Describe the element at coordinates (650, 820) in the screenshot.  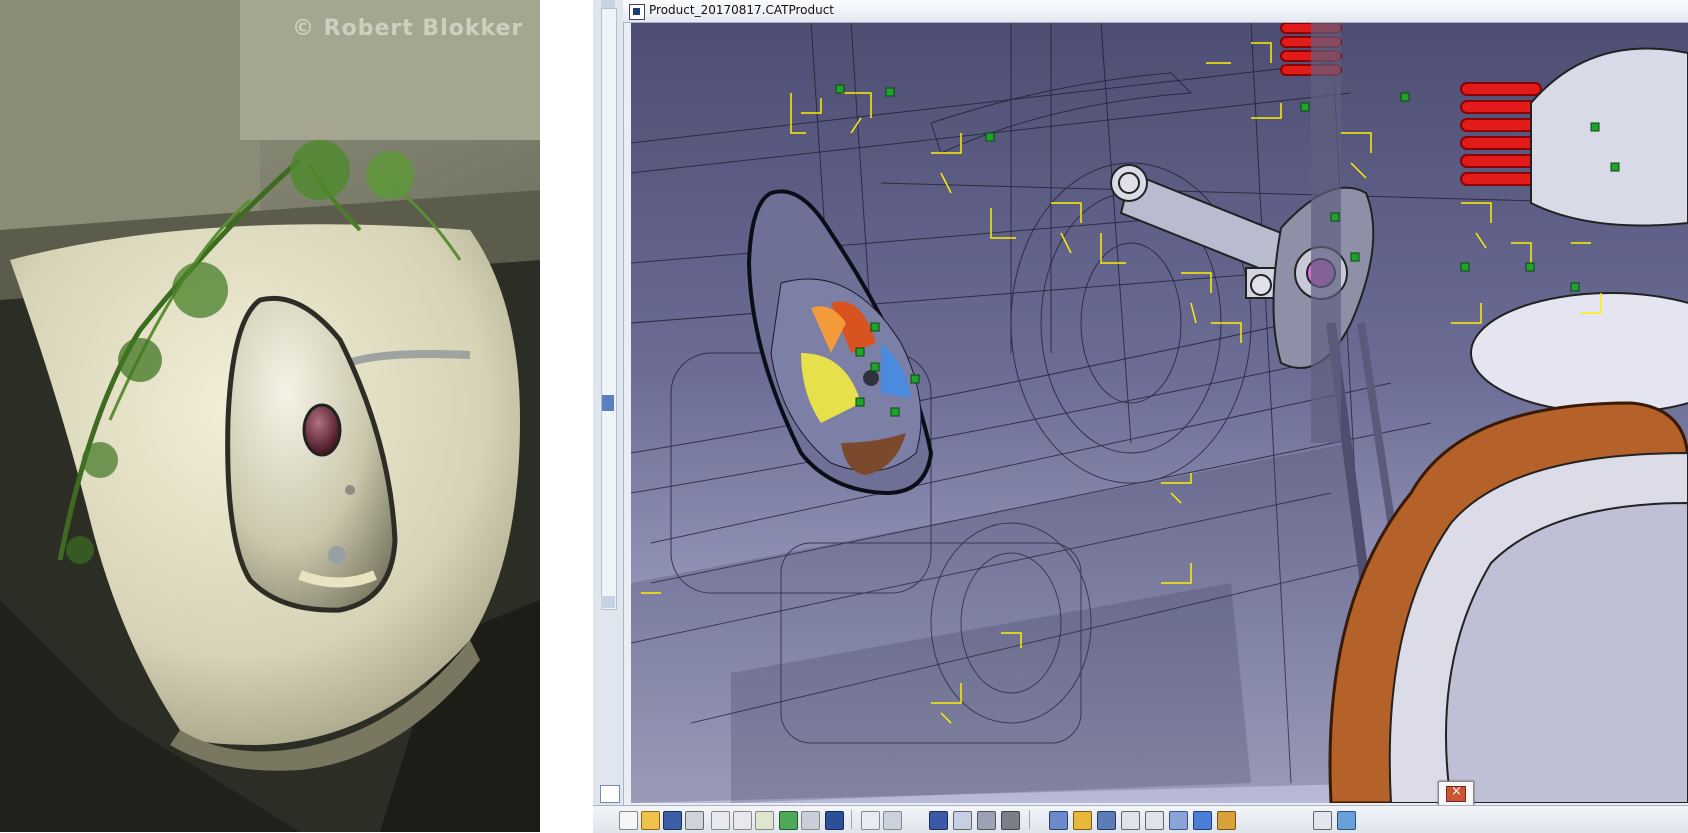
I see `open-icon` at that location.